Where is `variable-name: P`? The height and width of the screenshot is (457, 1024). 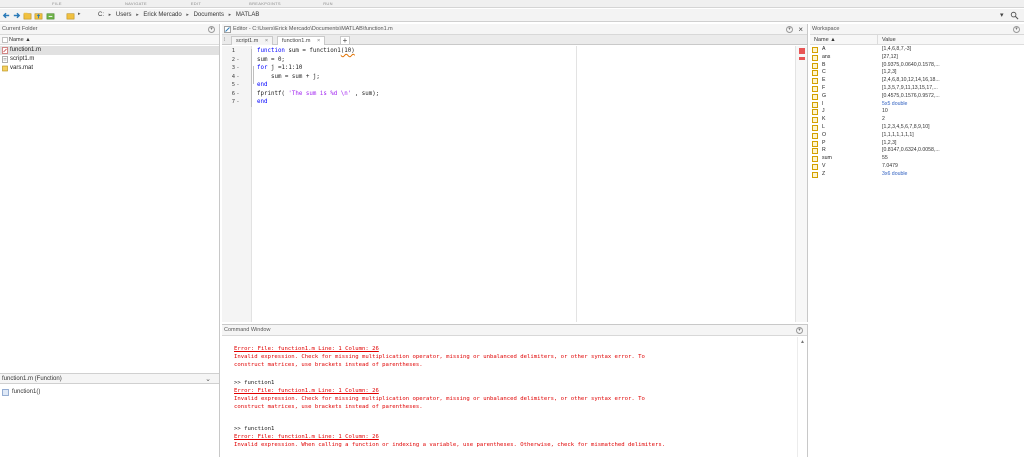
variable-name: P is located at coordinates (824, 142).